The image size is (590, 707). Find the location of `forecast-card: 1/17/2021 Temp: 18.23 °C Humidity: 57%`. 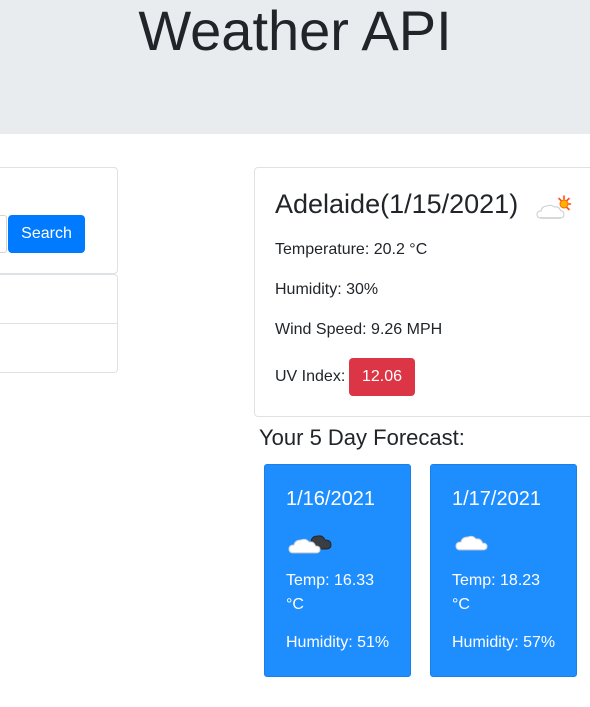

forecast-card: 1/17/2021 Temp: 18.23 °C Humidity: 57% is located at coordinates (503, 570).